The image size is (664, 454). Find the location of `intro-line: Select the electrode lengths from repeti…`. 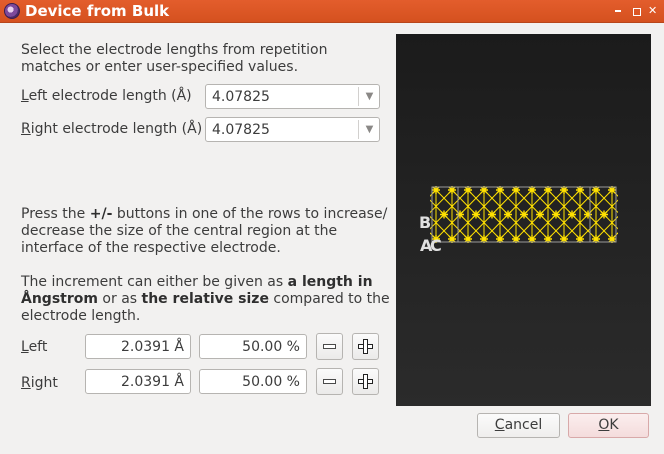

intro-line: Select the electrode lengths from repeti… is located at coordinates (174, 50).